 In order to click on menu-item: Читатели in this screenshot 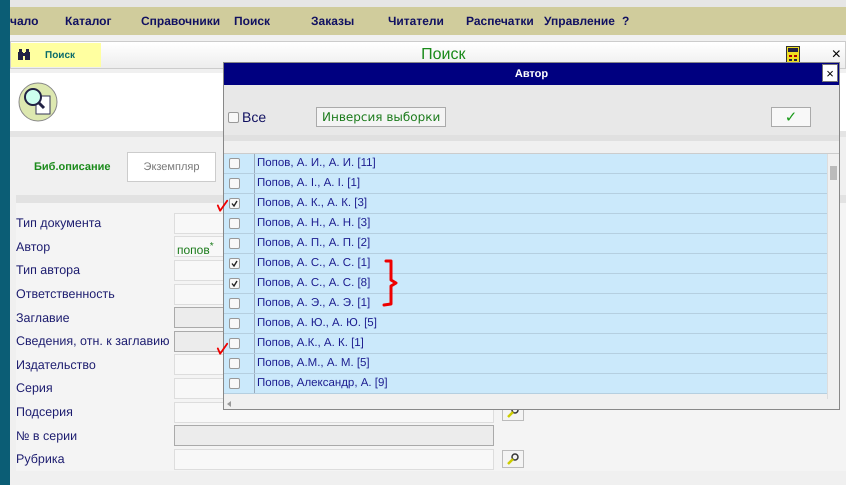, I will do `click(427, 21)`.